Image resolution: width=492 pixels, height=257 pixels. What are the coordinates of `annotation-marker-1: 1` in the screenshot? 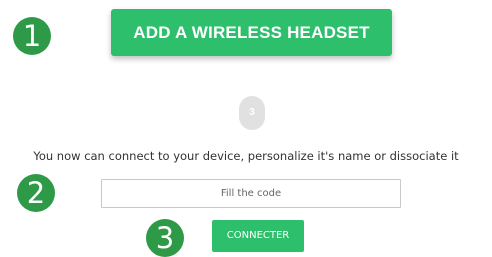 It's located at (32, 36).